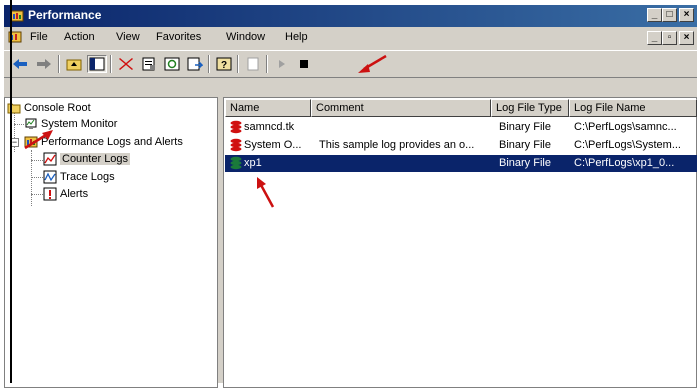  I want to click on tree-label: Trace Logs, so click(87, 177).